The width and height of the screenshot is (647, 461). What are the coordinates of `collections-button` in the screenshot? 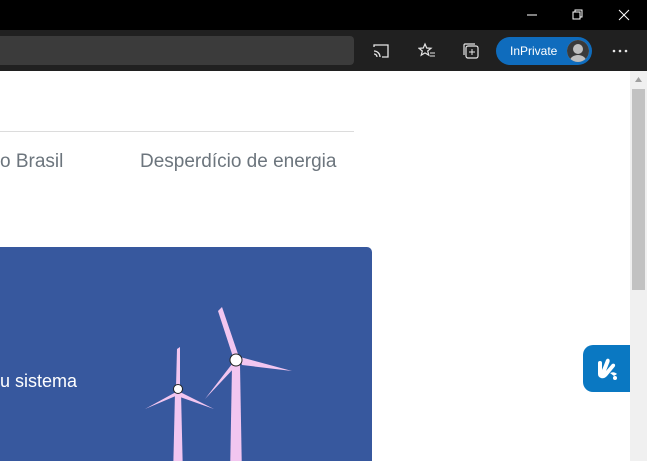 It's located at (471, 50).